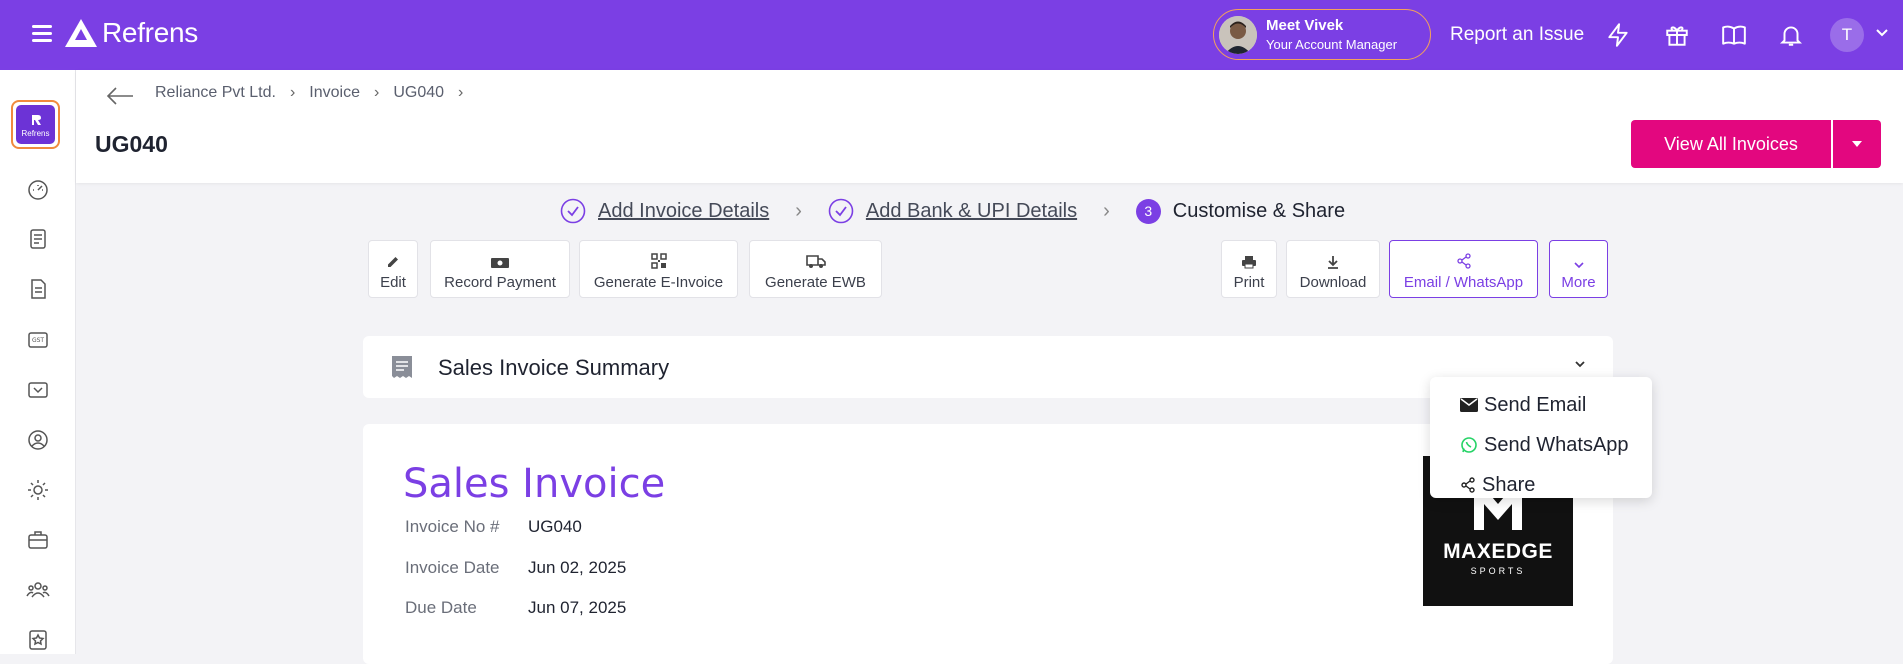  I want to click on qr-code-icon, so click(658, 261).